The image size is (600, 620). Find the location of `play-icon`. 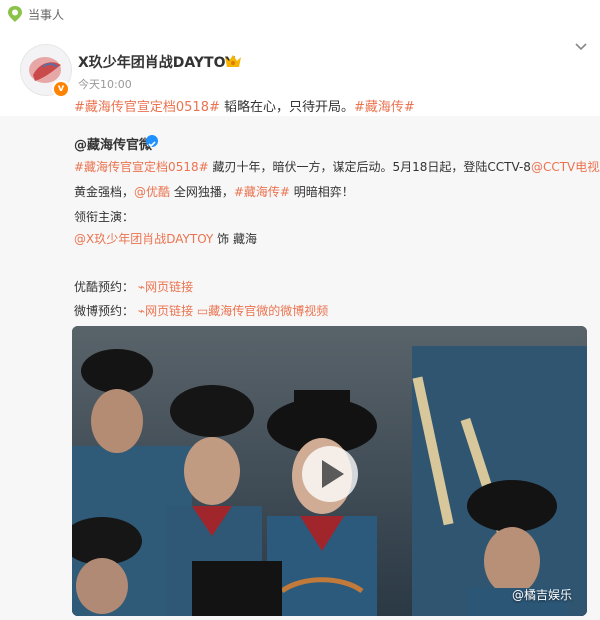

play-icon is located at coordinates (330, 474).